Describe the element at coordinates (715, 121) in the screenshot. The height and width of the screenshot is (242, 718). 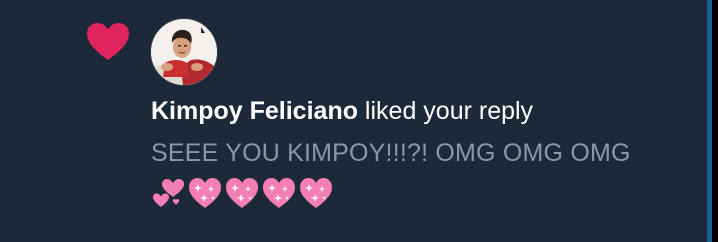
I see `window-edge` at that location.